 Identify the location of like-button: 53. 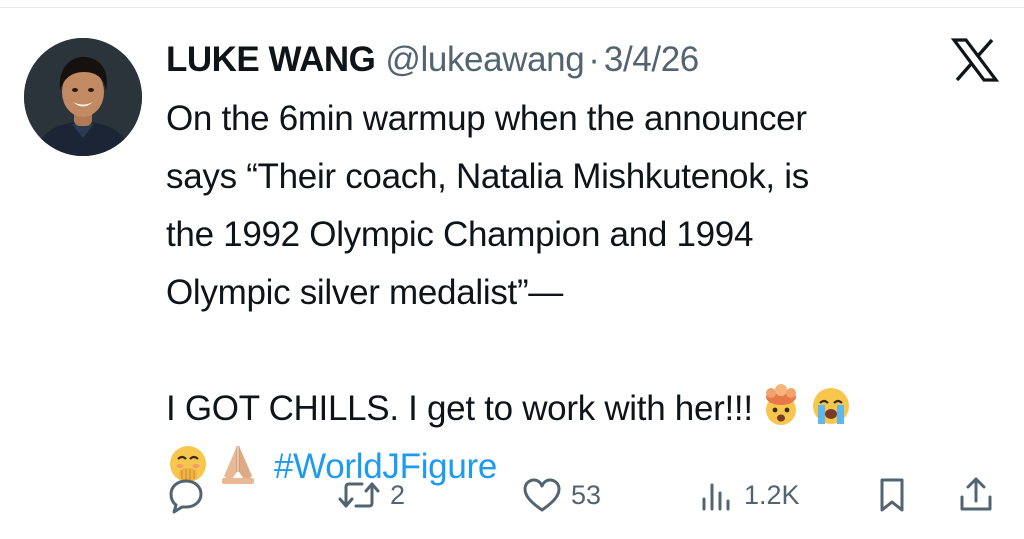
(561, 495).